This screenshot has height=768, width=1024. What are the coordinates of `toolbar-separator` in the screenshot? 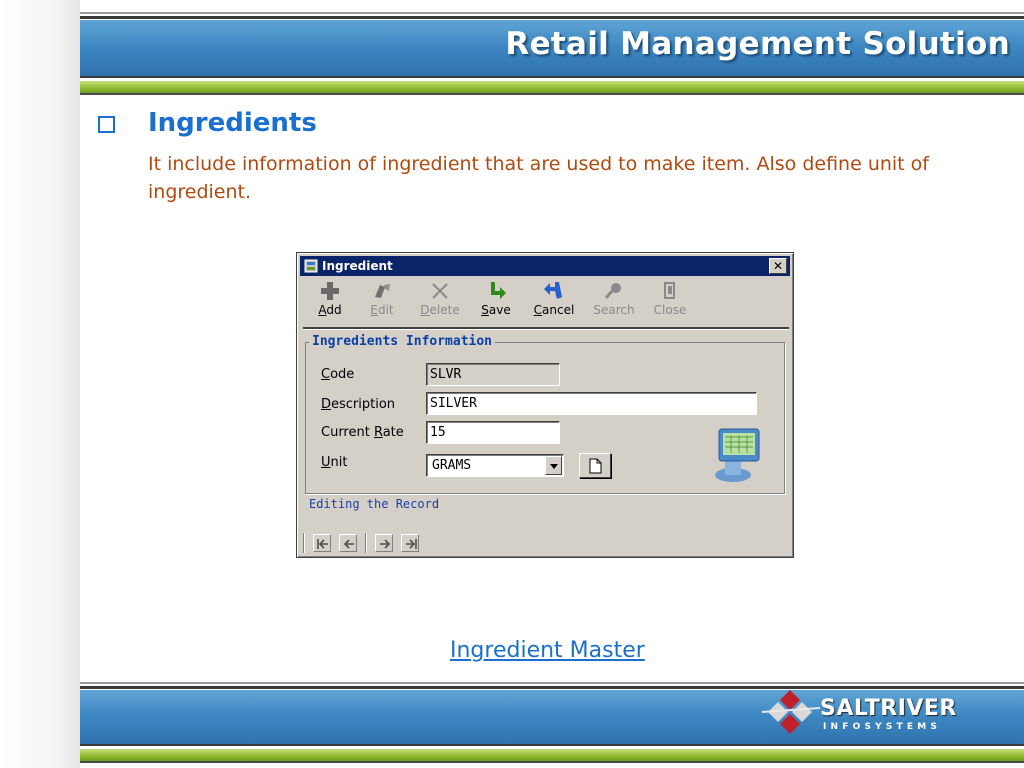 It's located at (546, 328).